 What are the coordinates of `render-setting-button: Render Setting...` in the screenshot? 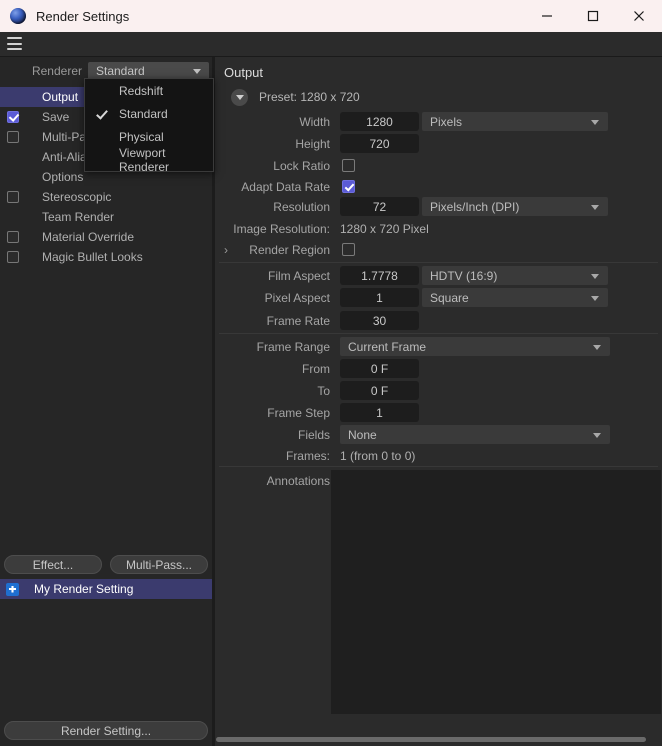 It's located at (106, 730).